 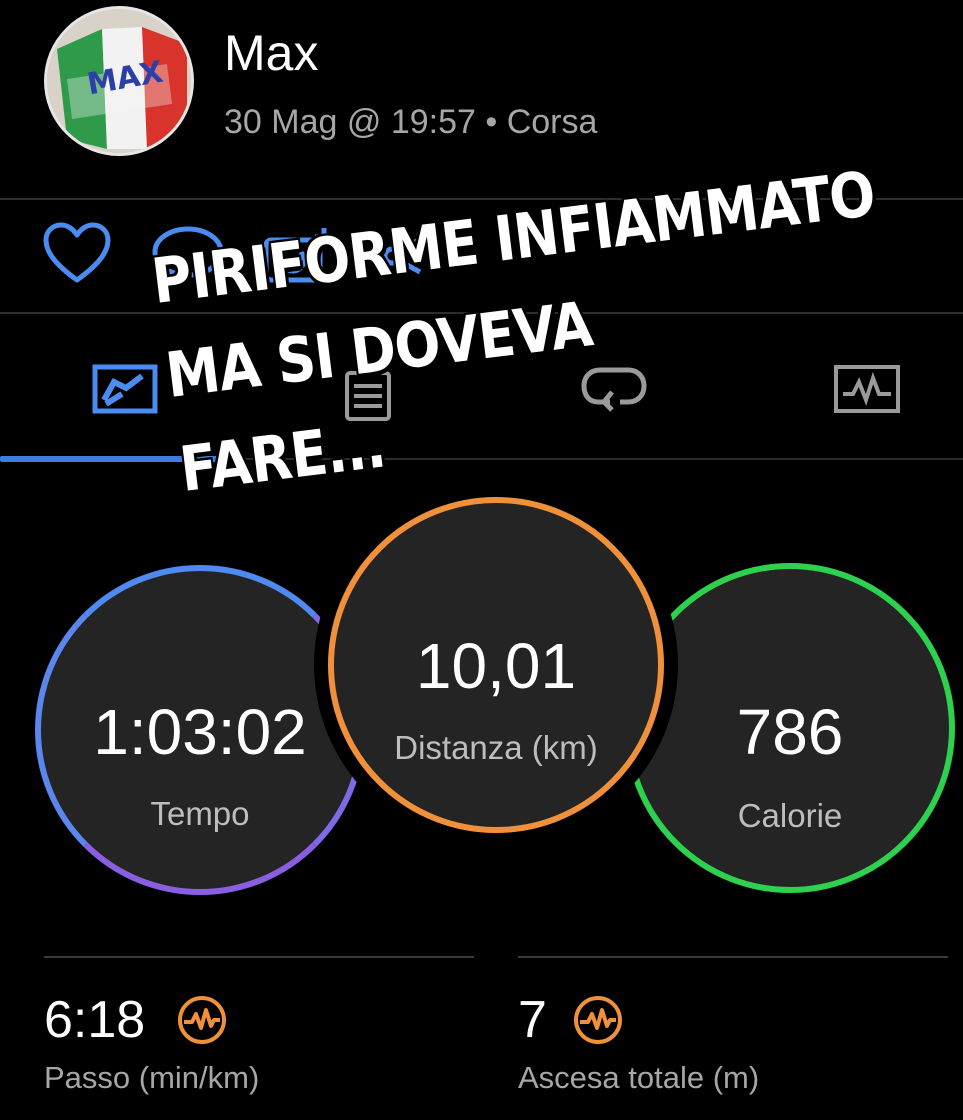 What do you see at coordinates (614, 389) in the screenshot?
I see `laps-icon` at bounding box center [614, 389].